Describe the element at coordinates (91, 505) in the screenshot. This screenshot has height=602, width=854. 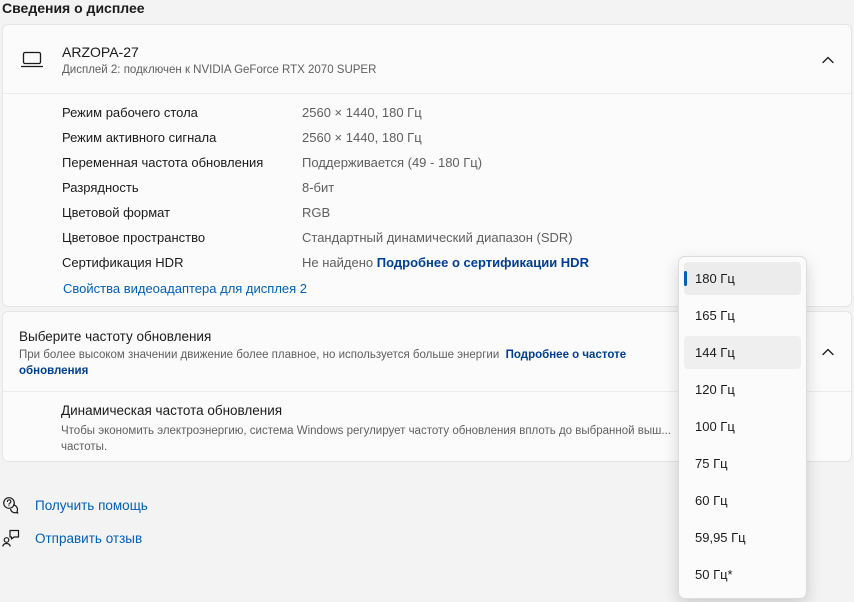
I see `get-help-label: Получить помощь` at that location.